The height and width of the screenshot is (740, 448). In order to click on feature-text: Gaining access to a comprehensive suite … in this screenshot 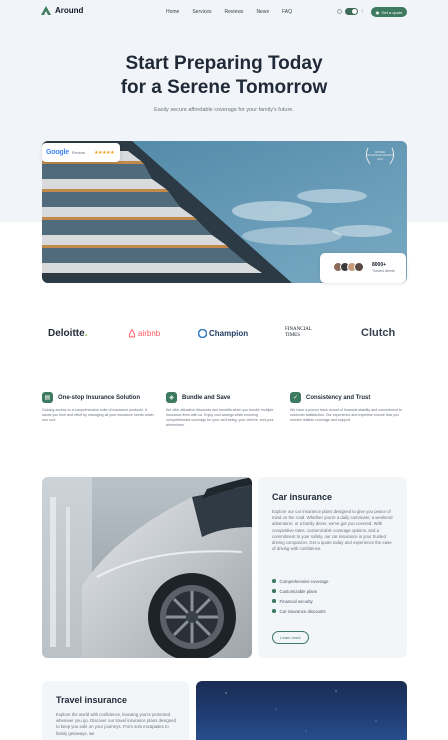, I will do `click(98, 415)`.